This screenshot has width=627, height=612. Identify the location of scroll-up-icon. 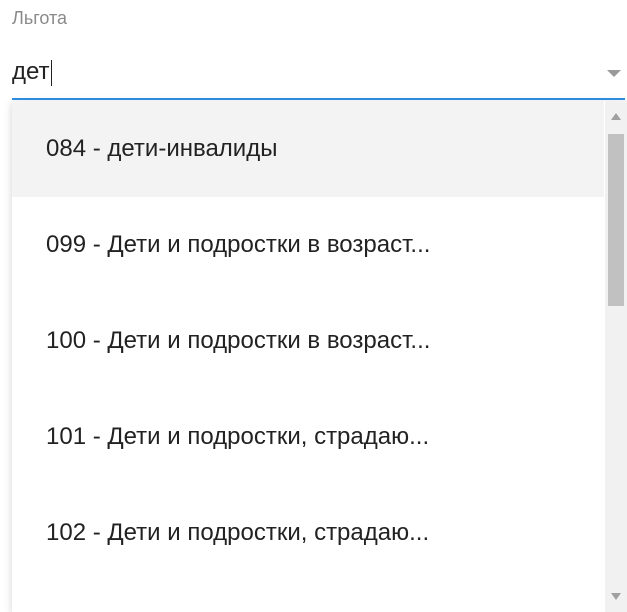
(616, 116).